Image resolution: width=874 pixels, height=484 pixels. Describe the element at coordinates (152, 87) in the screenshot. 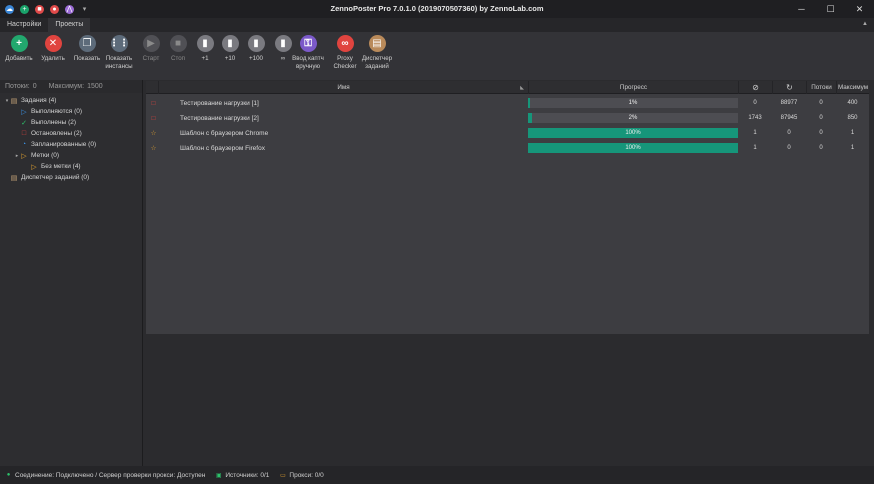

I see `header-select` at that location.